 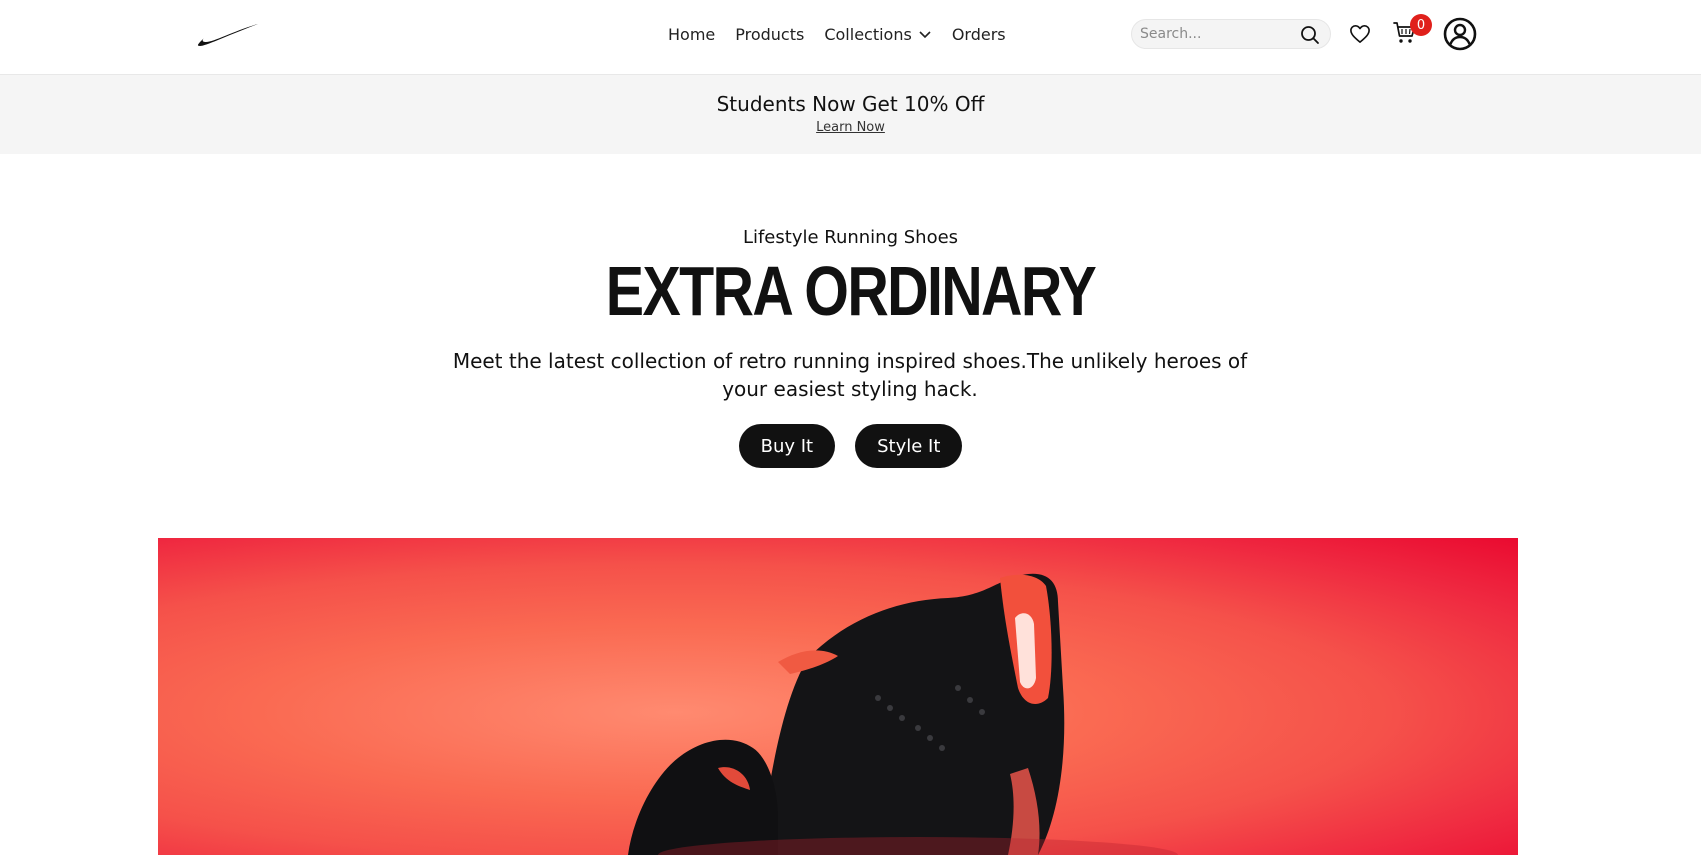 What do you see at coordinates (909, 446) in the screenshot?
I see `style-it-button: Style It` at bounding box center [909, 446].